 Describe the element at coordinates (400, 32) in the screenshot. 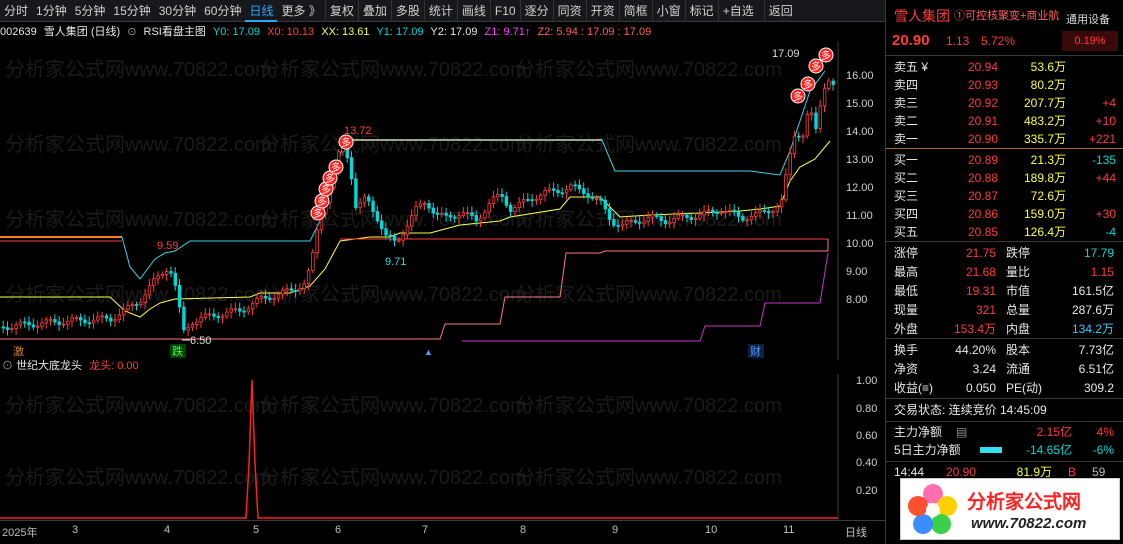

I see `value-y1: Y1: 17.09` at that location.